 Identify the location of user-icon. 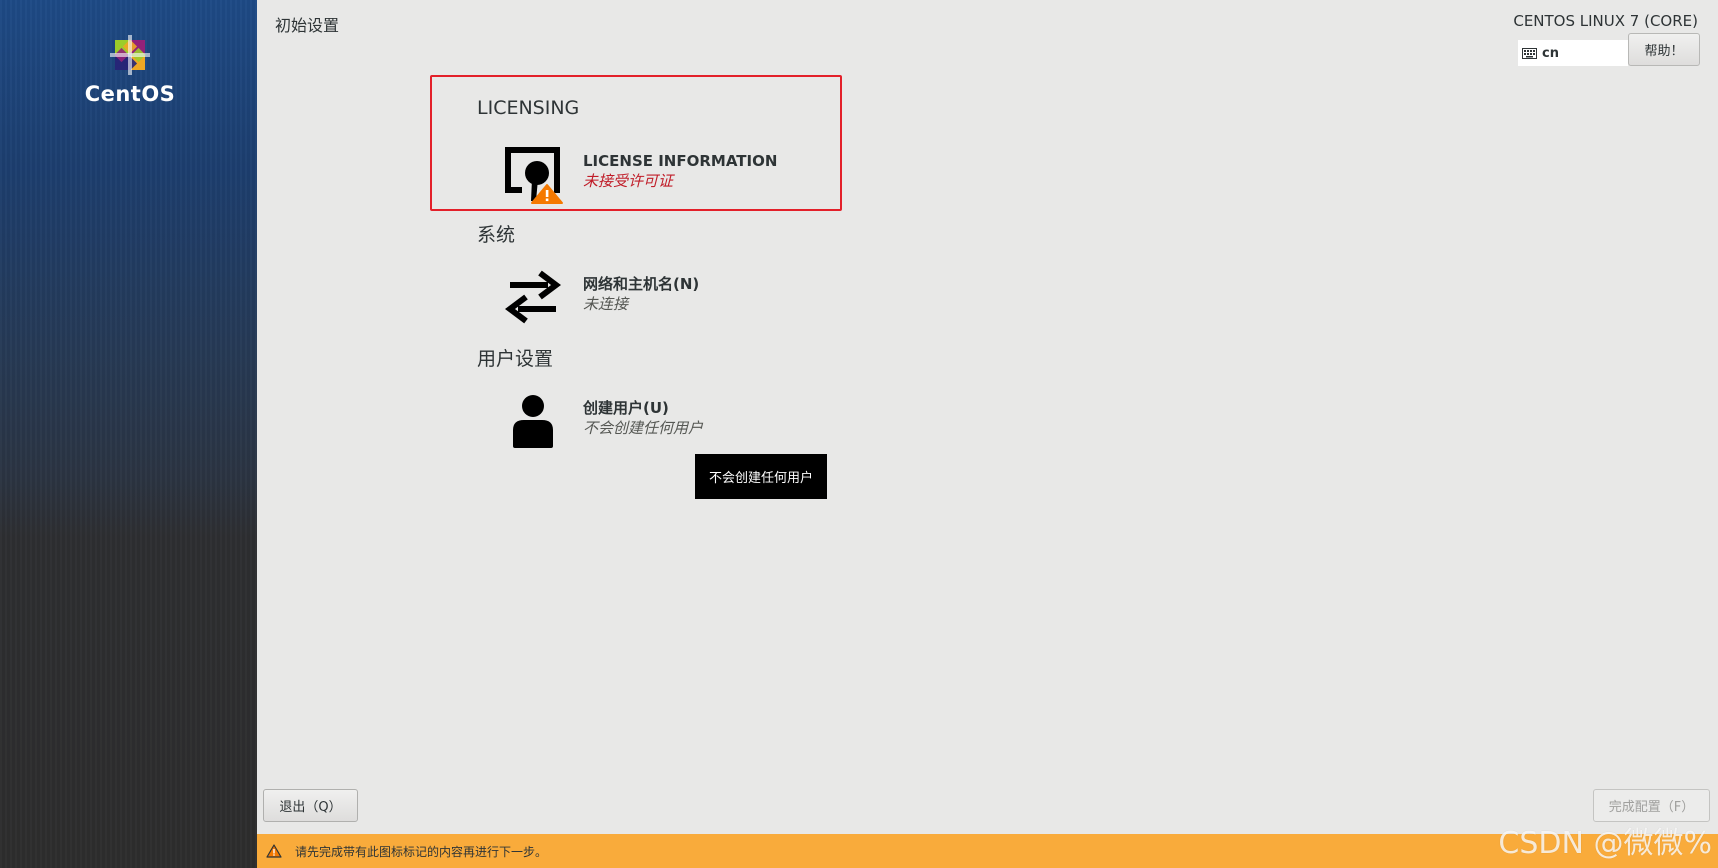
(533, 423).